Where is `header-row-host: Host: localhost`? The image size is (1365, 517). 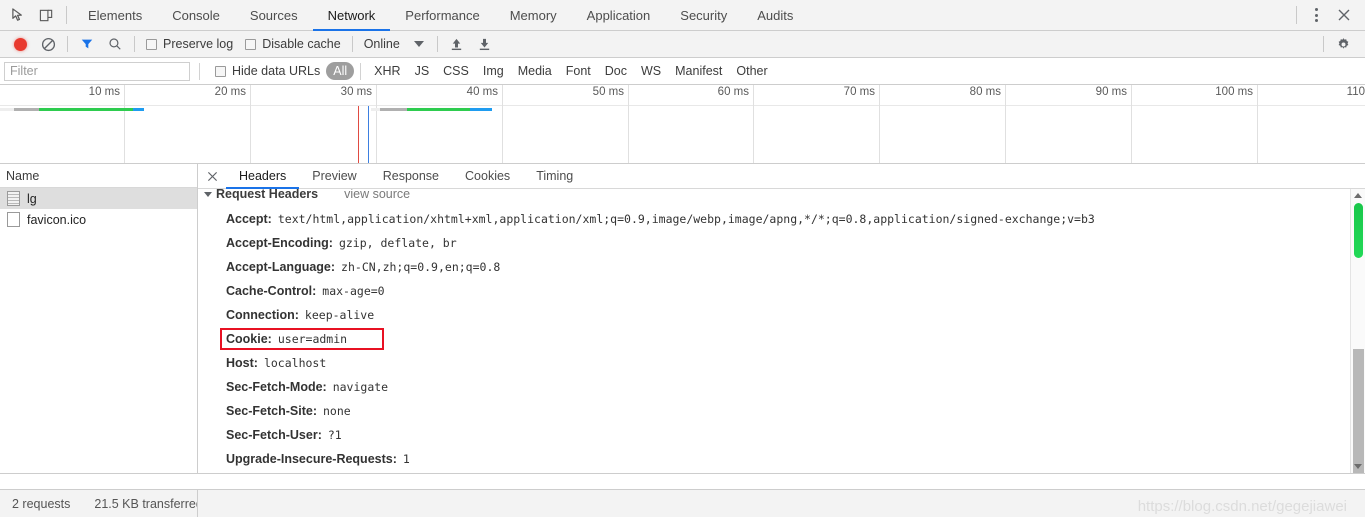 header-row-host: Host: localhost is located at coordinates (795, 363).